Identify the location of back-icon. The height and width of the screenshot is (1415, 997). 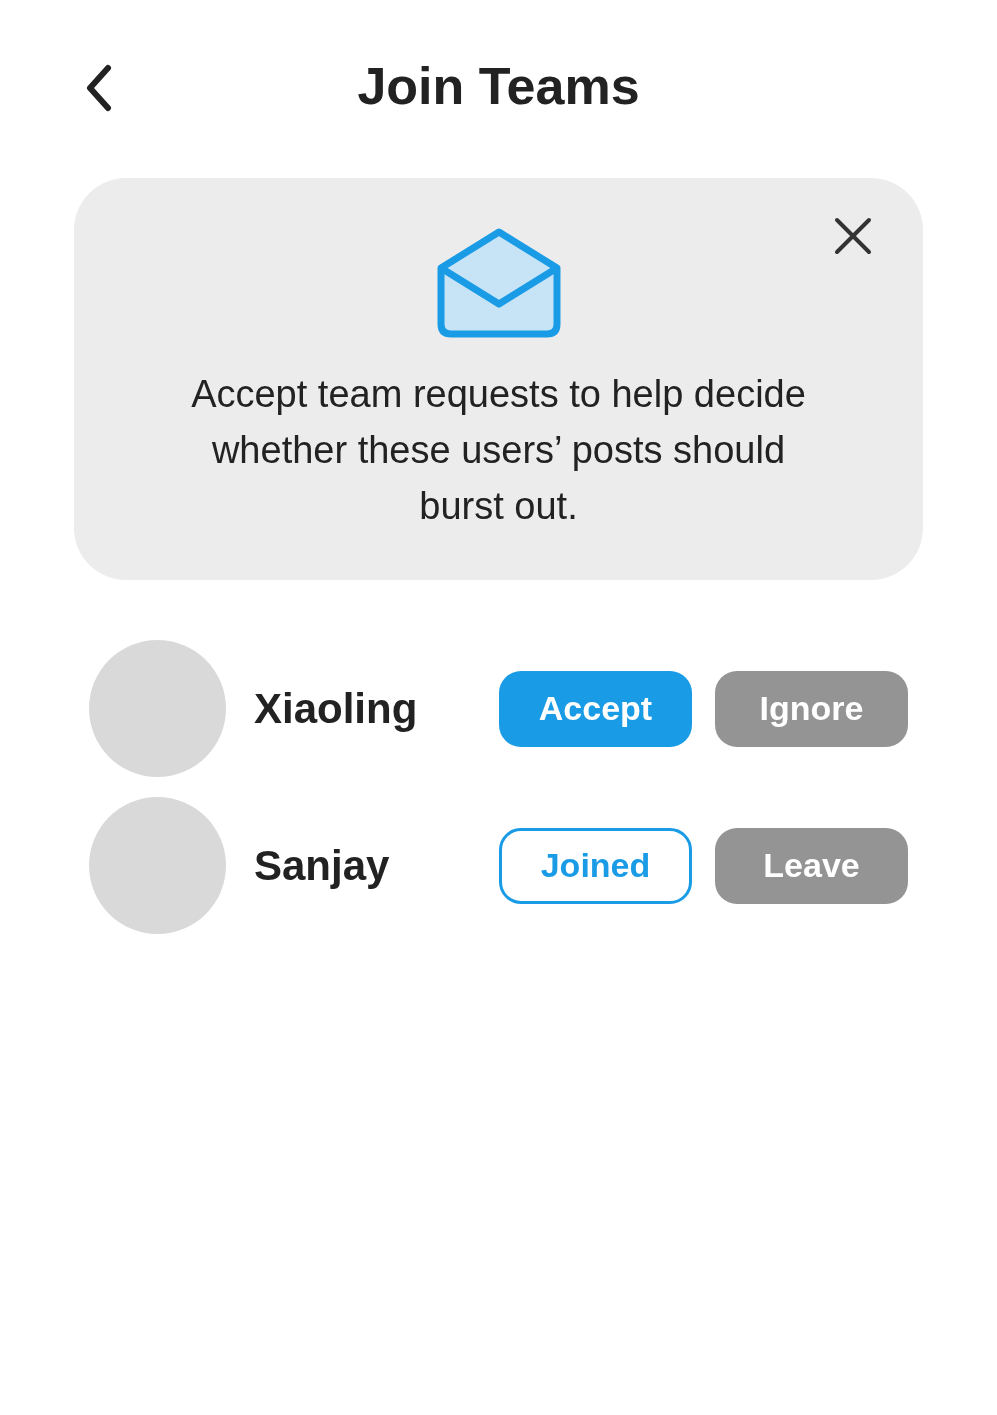
(98, 88).